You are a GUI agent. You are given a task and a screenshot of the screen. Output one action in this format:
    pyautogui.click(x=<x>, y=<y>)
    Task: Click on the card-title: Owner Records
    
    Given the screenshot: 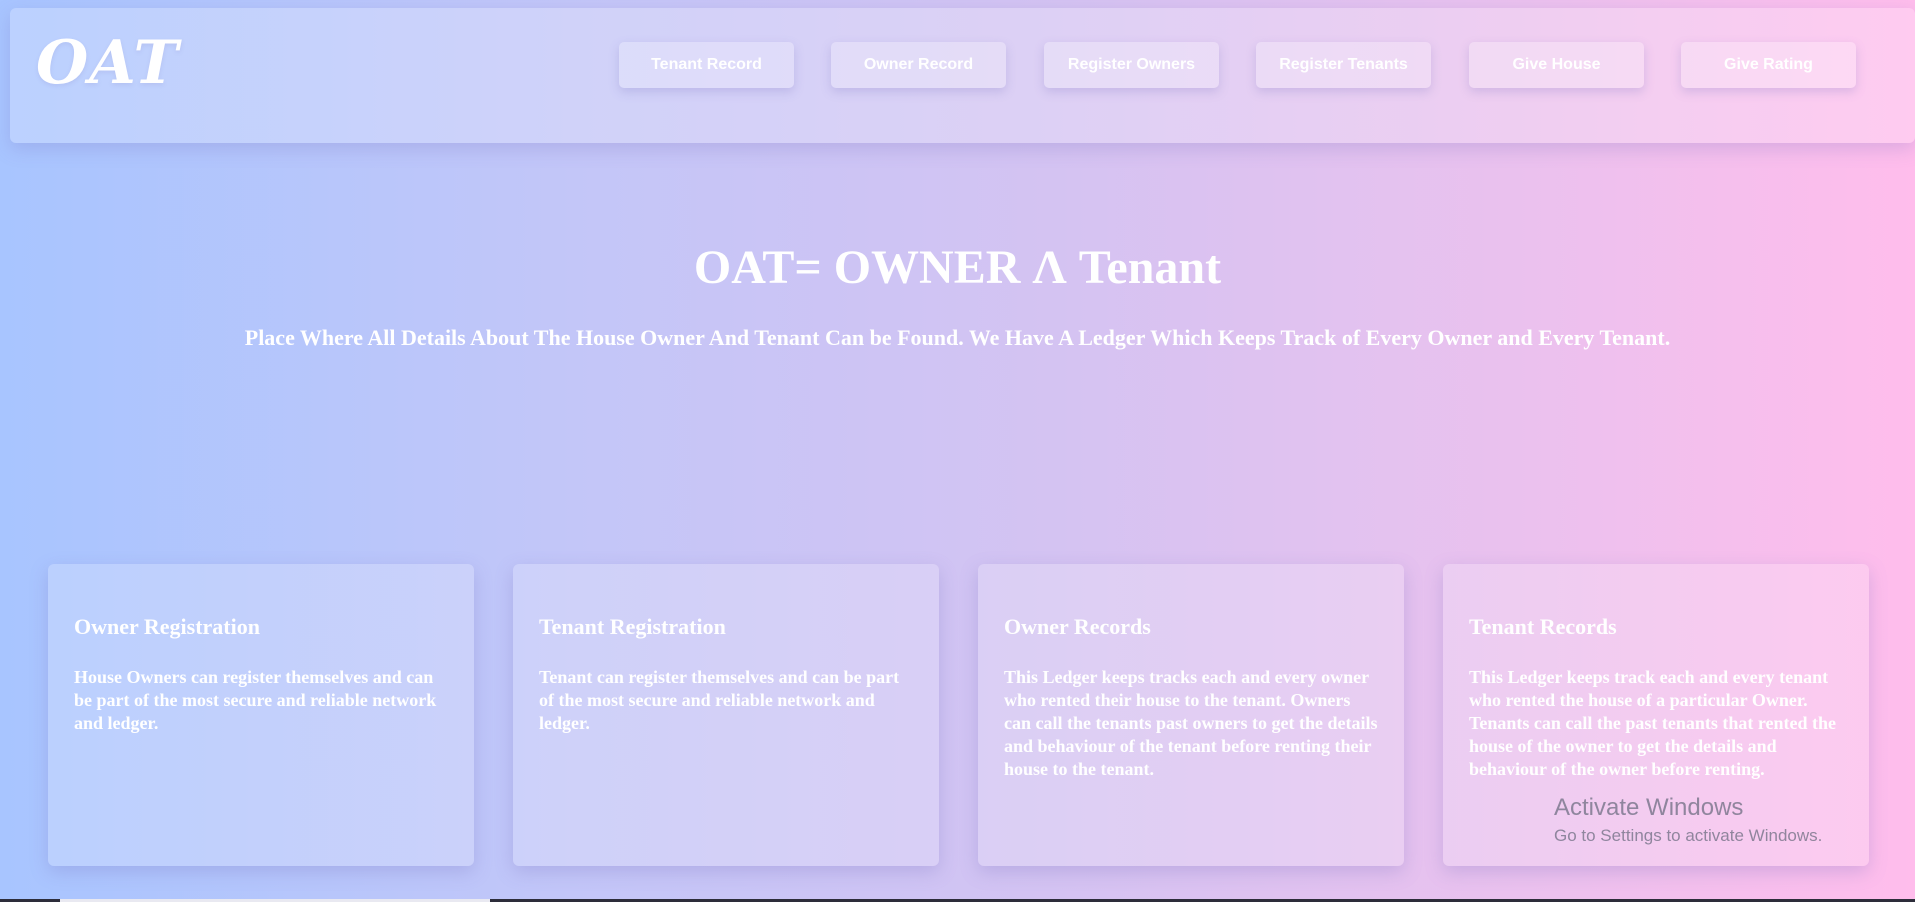 What is the action you would take?
    pyautogui.click(x=1077, y=626)
    